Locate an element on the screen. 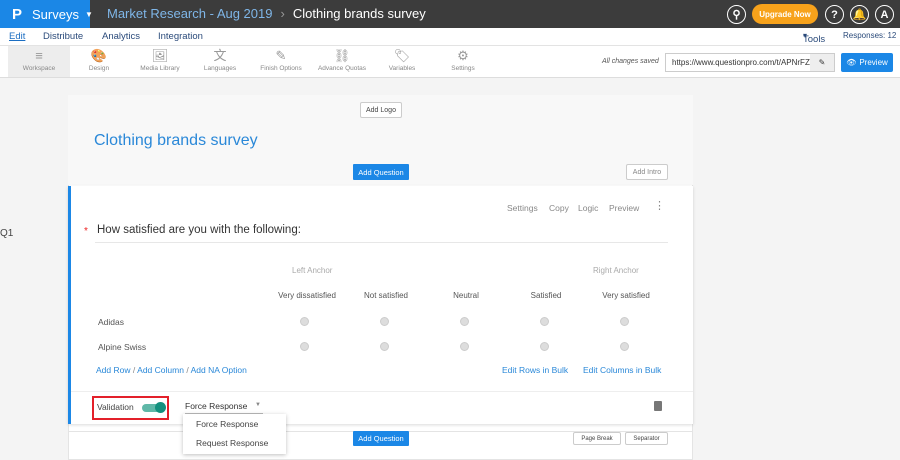 The width and height of the screenshot is (900, 460). toolbar-label: Advance Quotas is located at coordinates (342, 68).